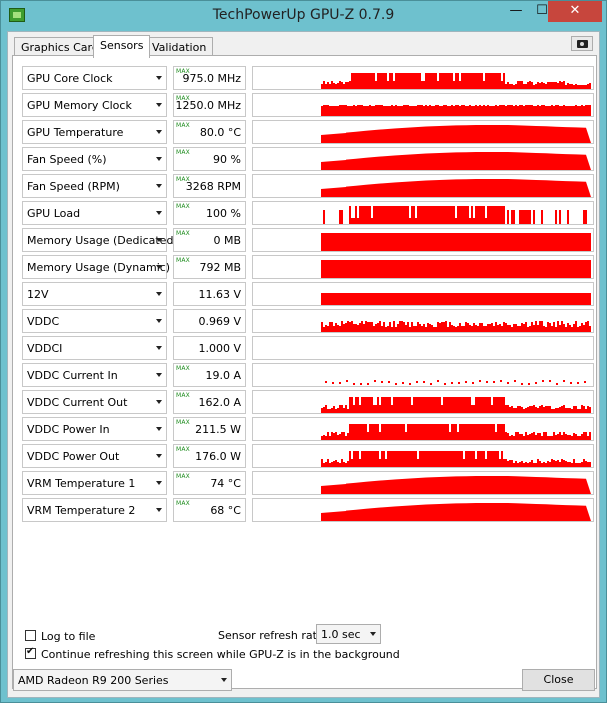 Image resolution: width=607 pixels, height=703 pixels. Describe the element at coordinates (94, 105) in the screenshot. I see `sensor-select: GPU Memory Clock` at that location.